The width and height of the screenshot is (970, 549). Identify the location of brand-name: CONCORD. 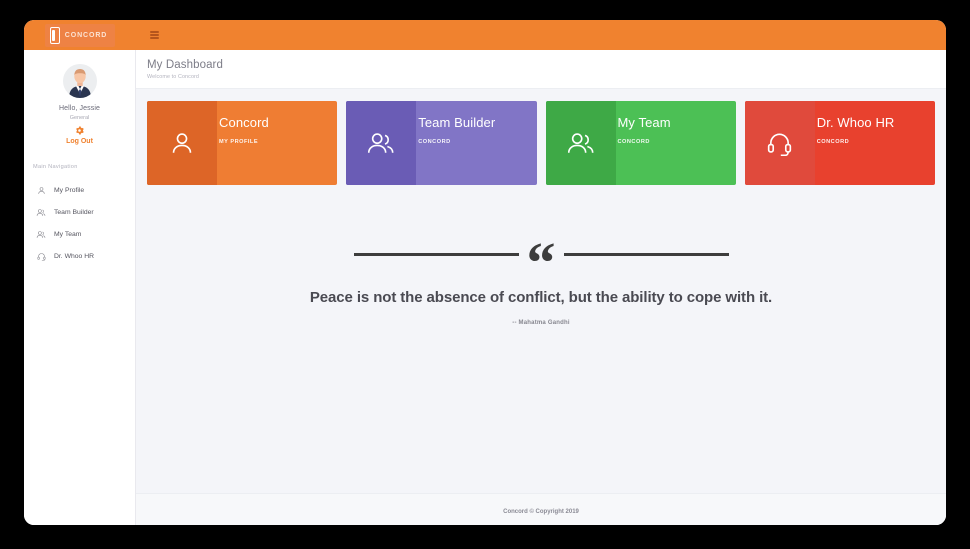
(86, 35).